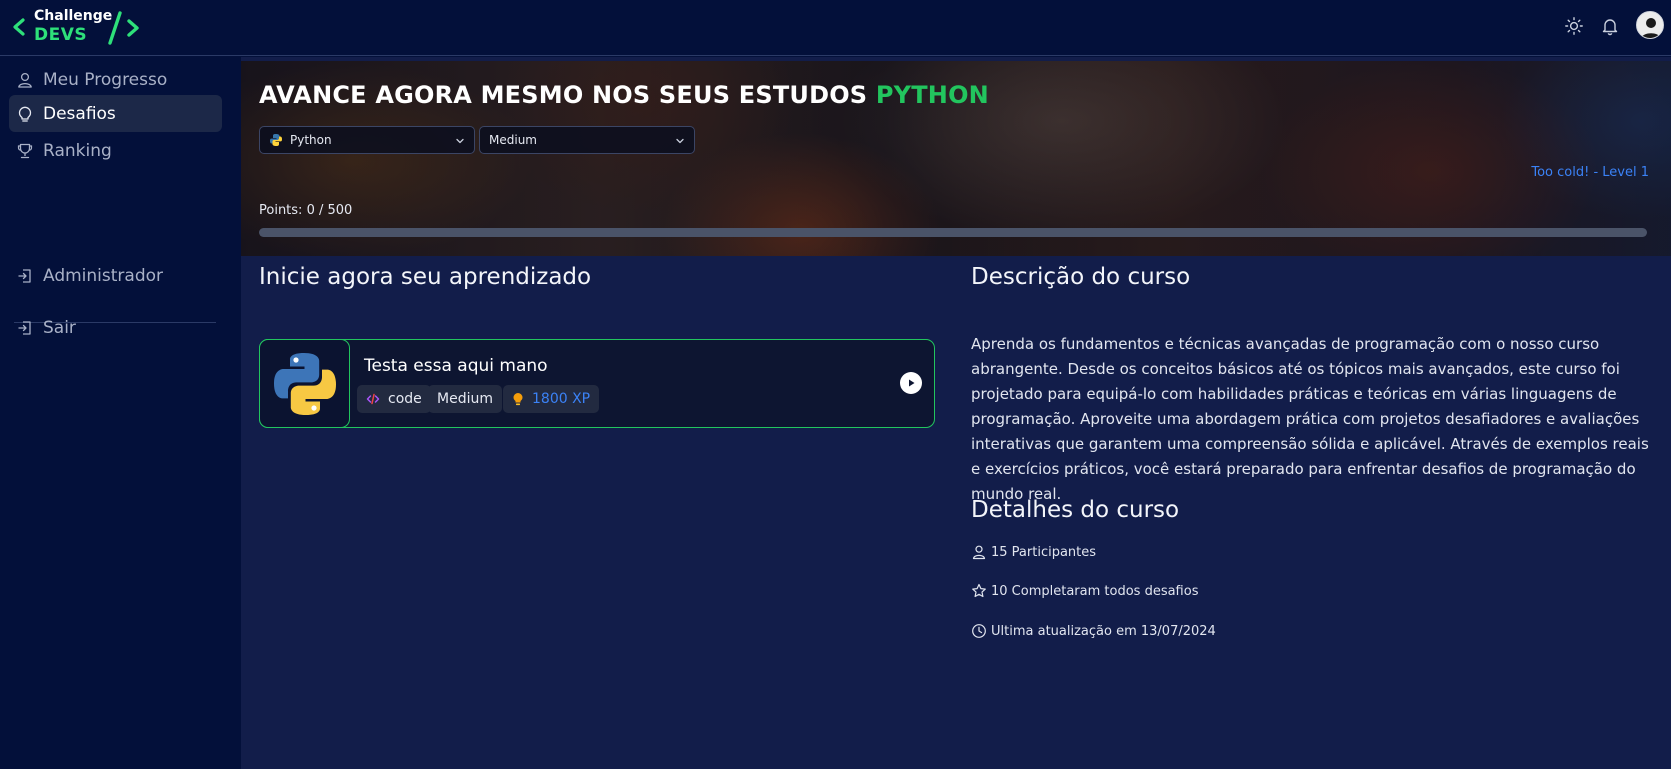 The width and height of the screenshot is (1671, 769). What do you see at coordinates (953, 232) in the screenshot?
I see `points-progress-bar` at bounding box center [953, 232].